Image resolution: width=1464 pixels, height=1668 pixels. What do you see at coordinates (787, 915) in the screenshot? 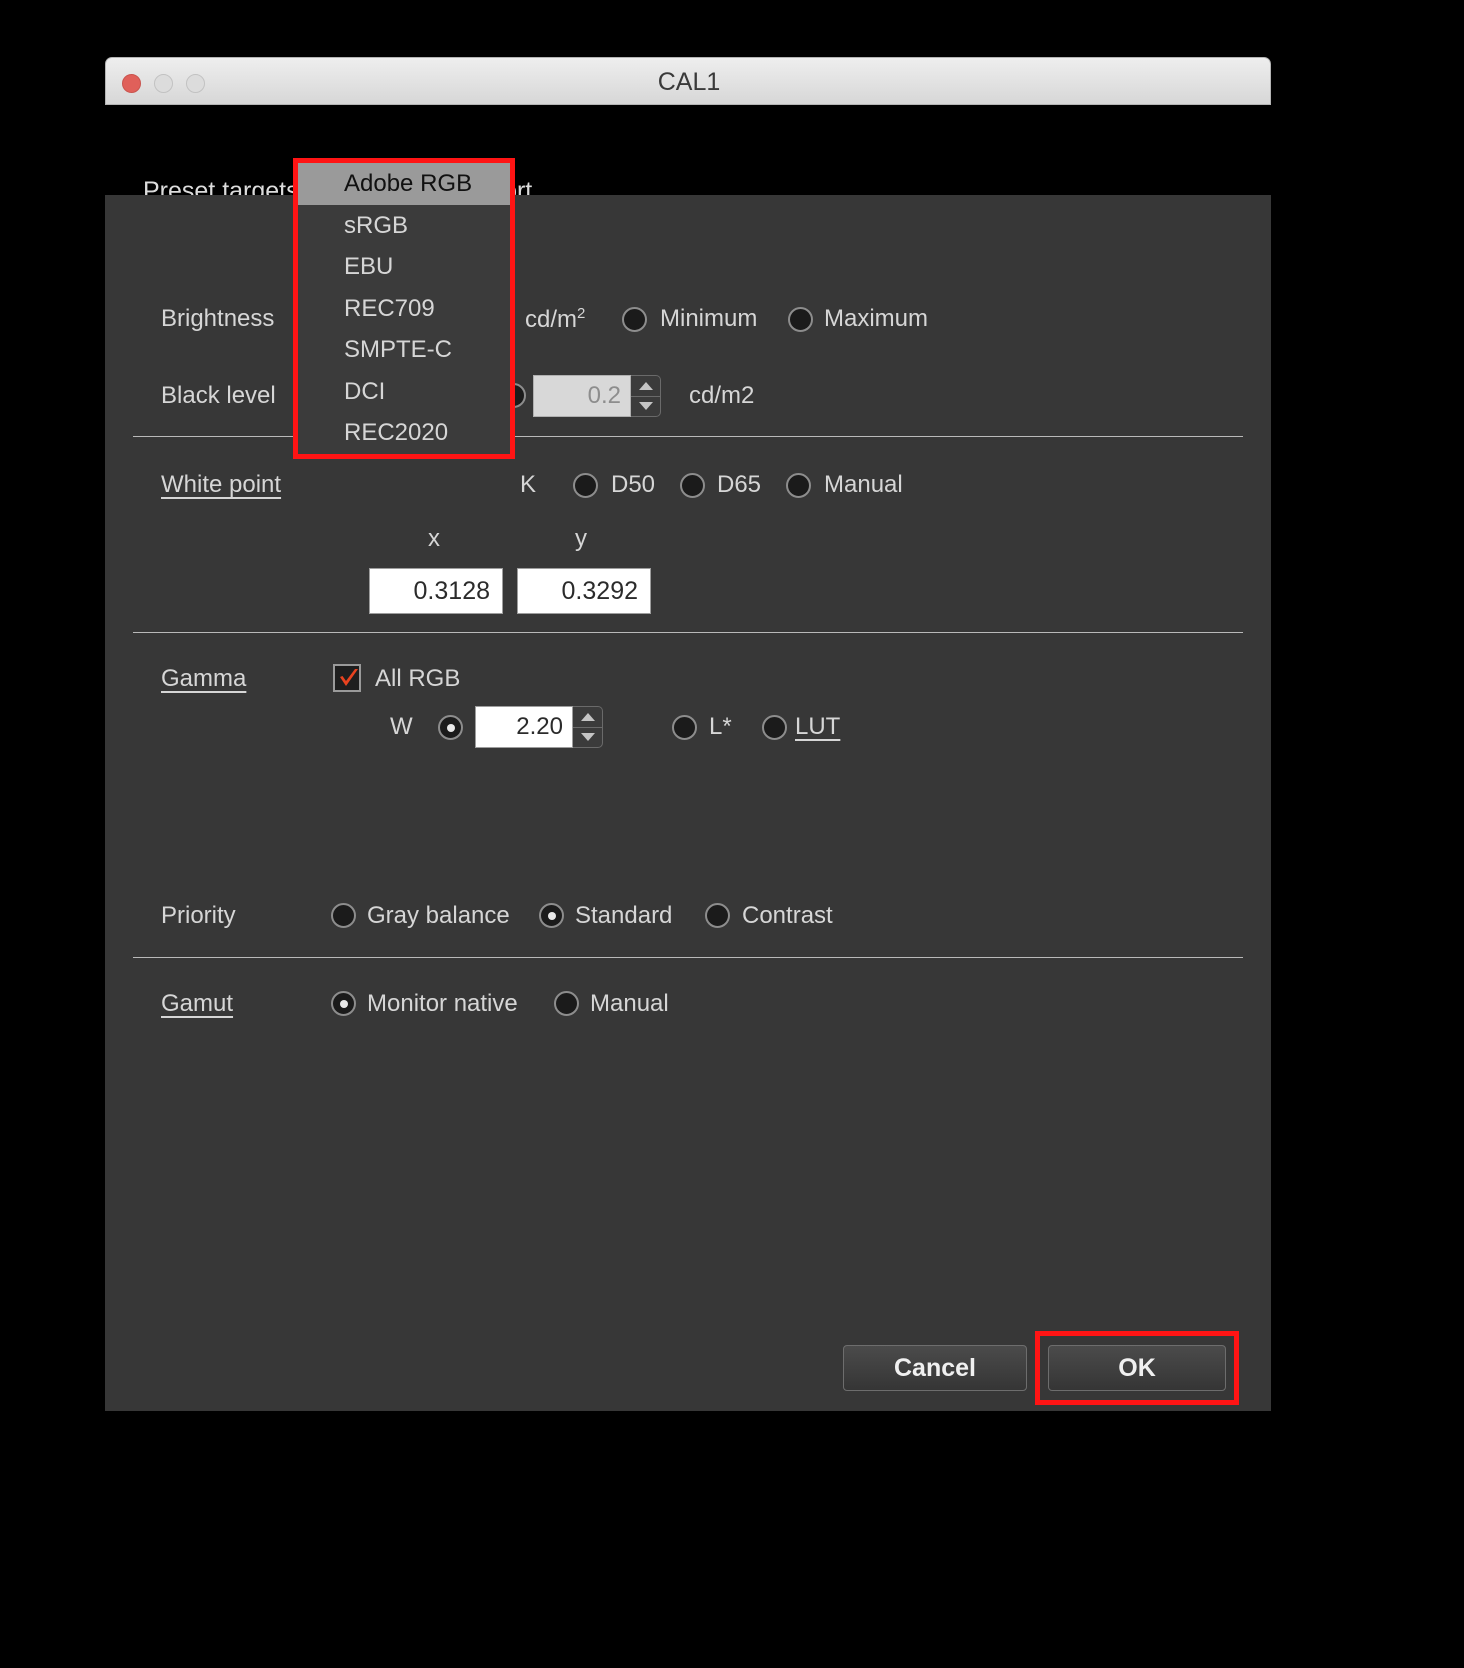
I see `priority-contrast-label: Contrast` at bounding box center [787, 915].